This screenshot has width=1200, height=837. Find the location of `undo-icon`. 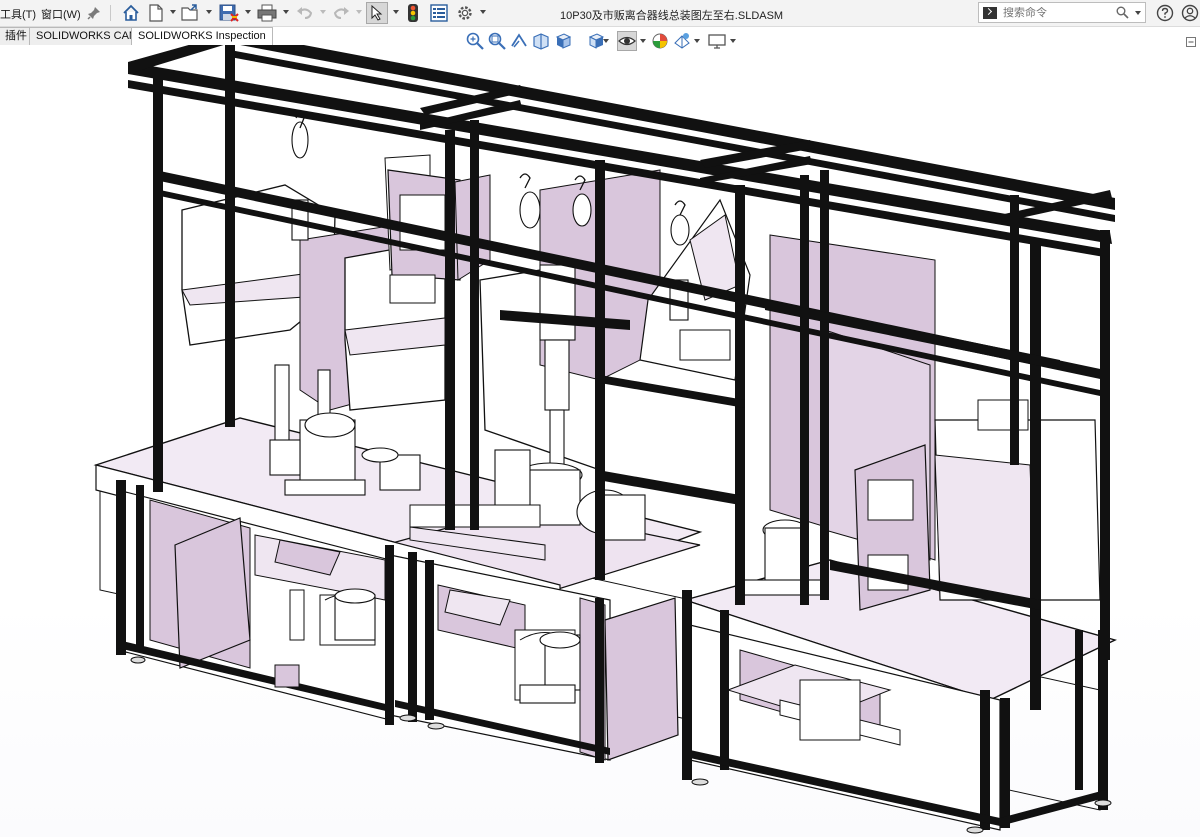

undo-icon is located at coordinates (305, 13).